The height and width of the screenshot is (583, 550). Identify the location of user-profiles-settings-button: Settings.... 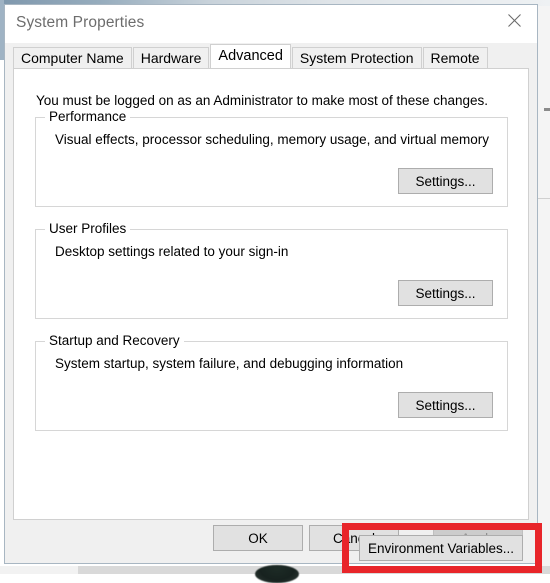
(445, 293).